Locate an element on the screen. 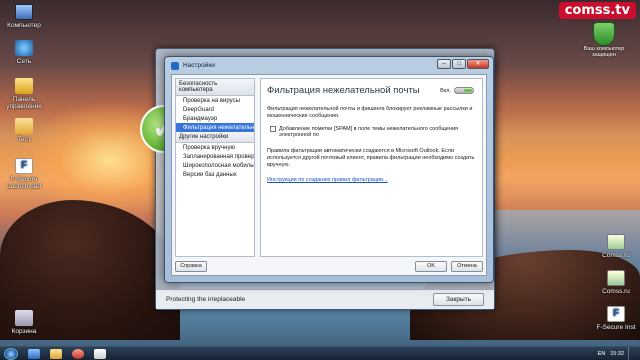 This screenshot has height=360, width=640. desktop-icon-fsecure-inst: F-Secure Inst is located at coordinates (616, 318).